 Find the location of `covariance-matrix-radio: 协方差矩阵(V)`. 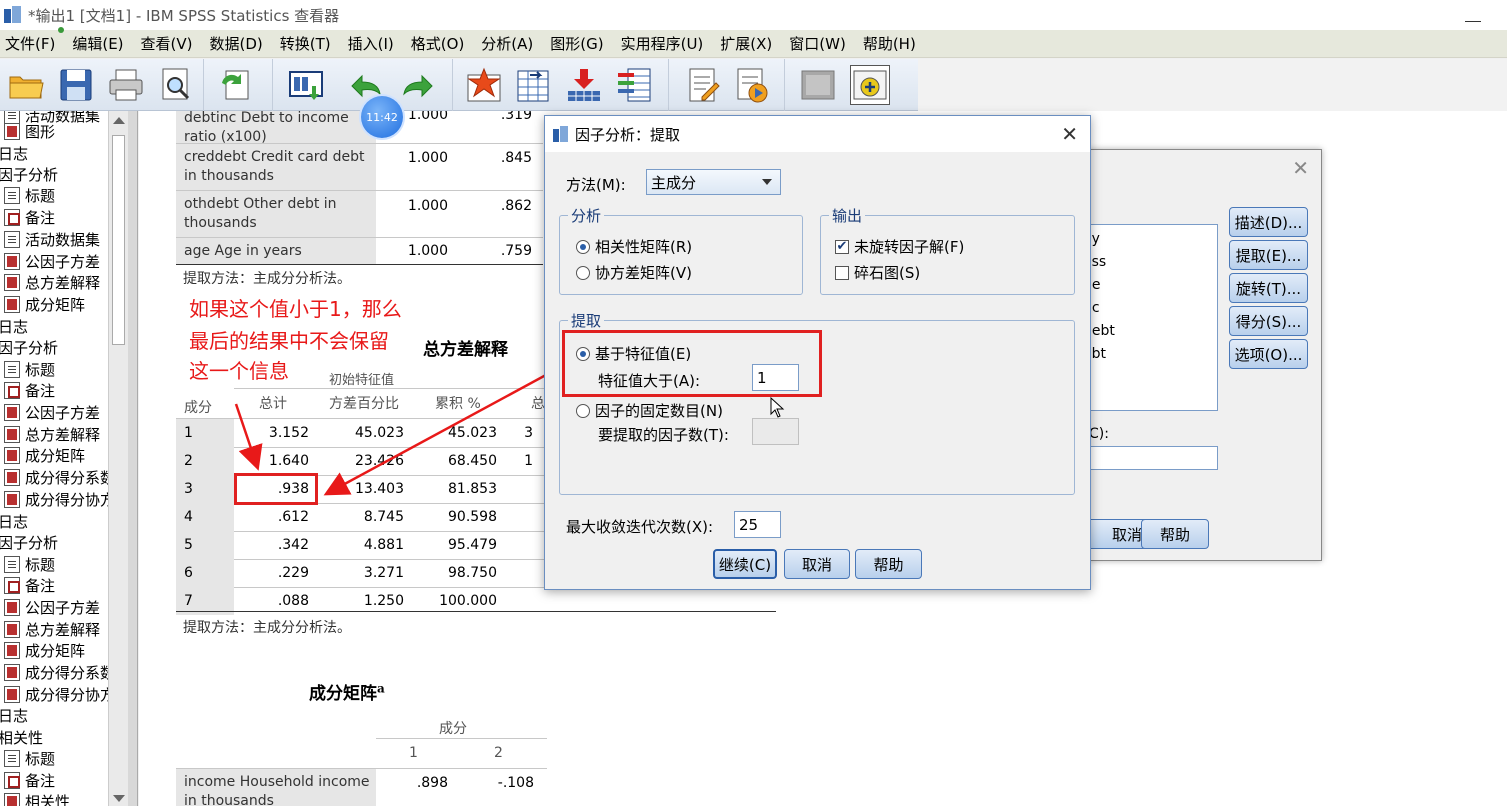

covariance-matrix-radio: 协方差矩阵(V) is located at coordinates (634, 272).